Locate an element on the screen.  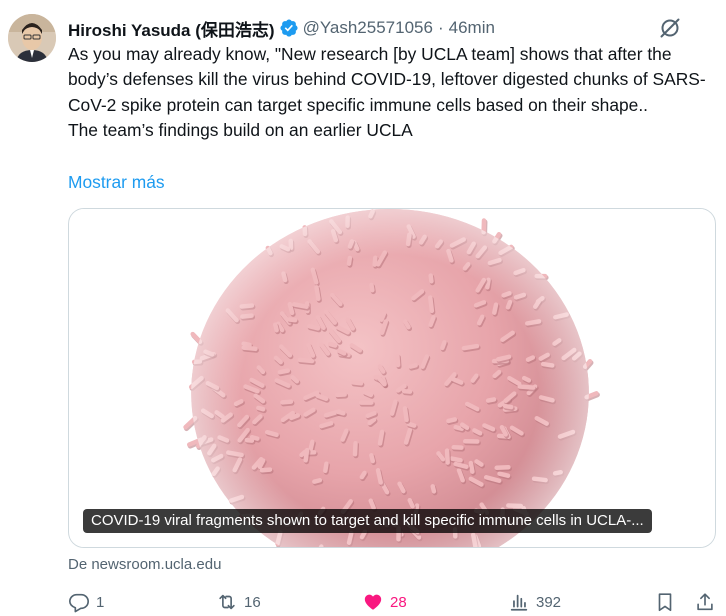
action-bar: 1 16 28 392 is located at coordinates (394, 602).